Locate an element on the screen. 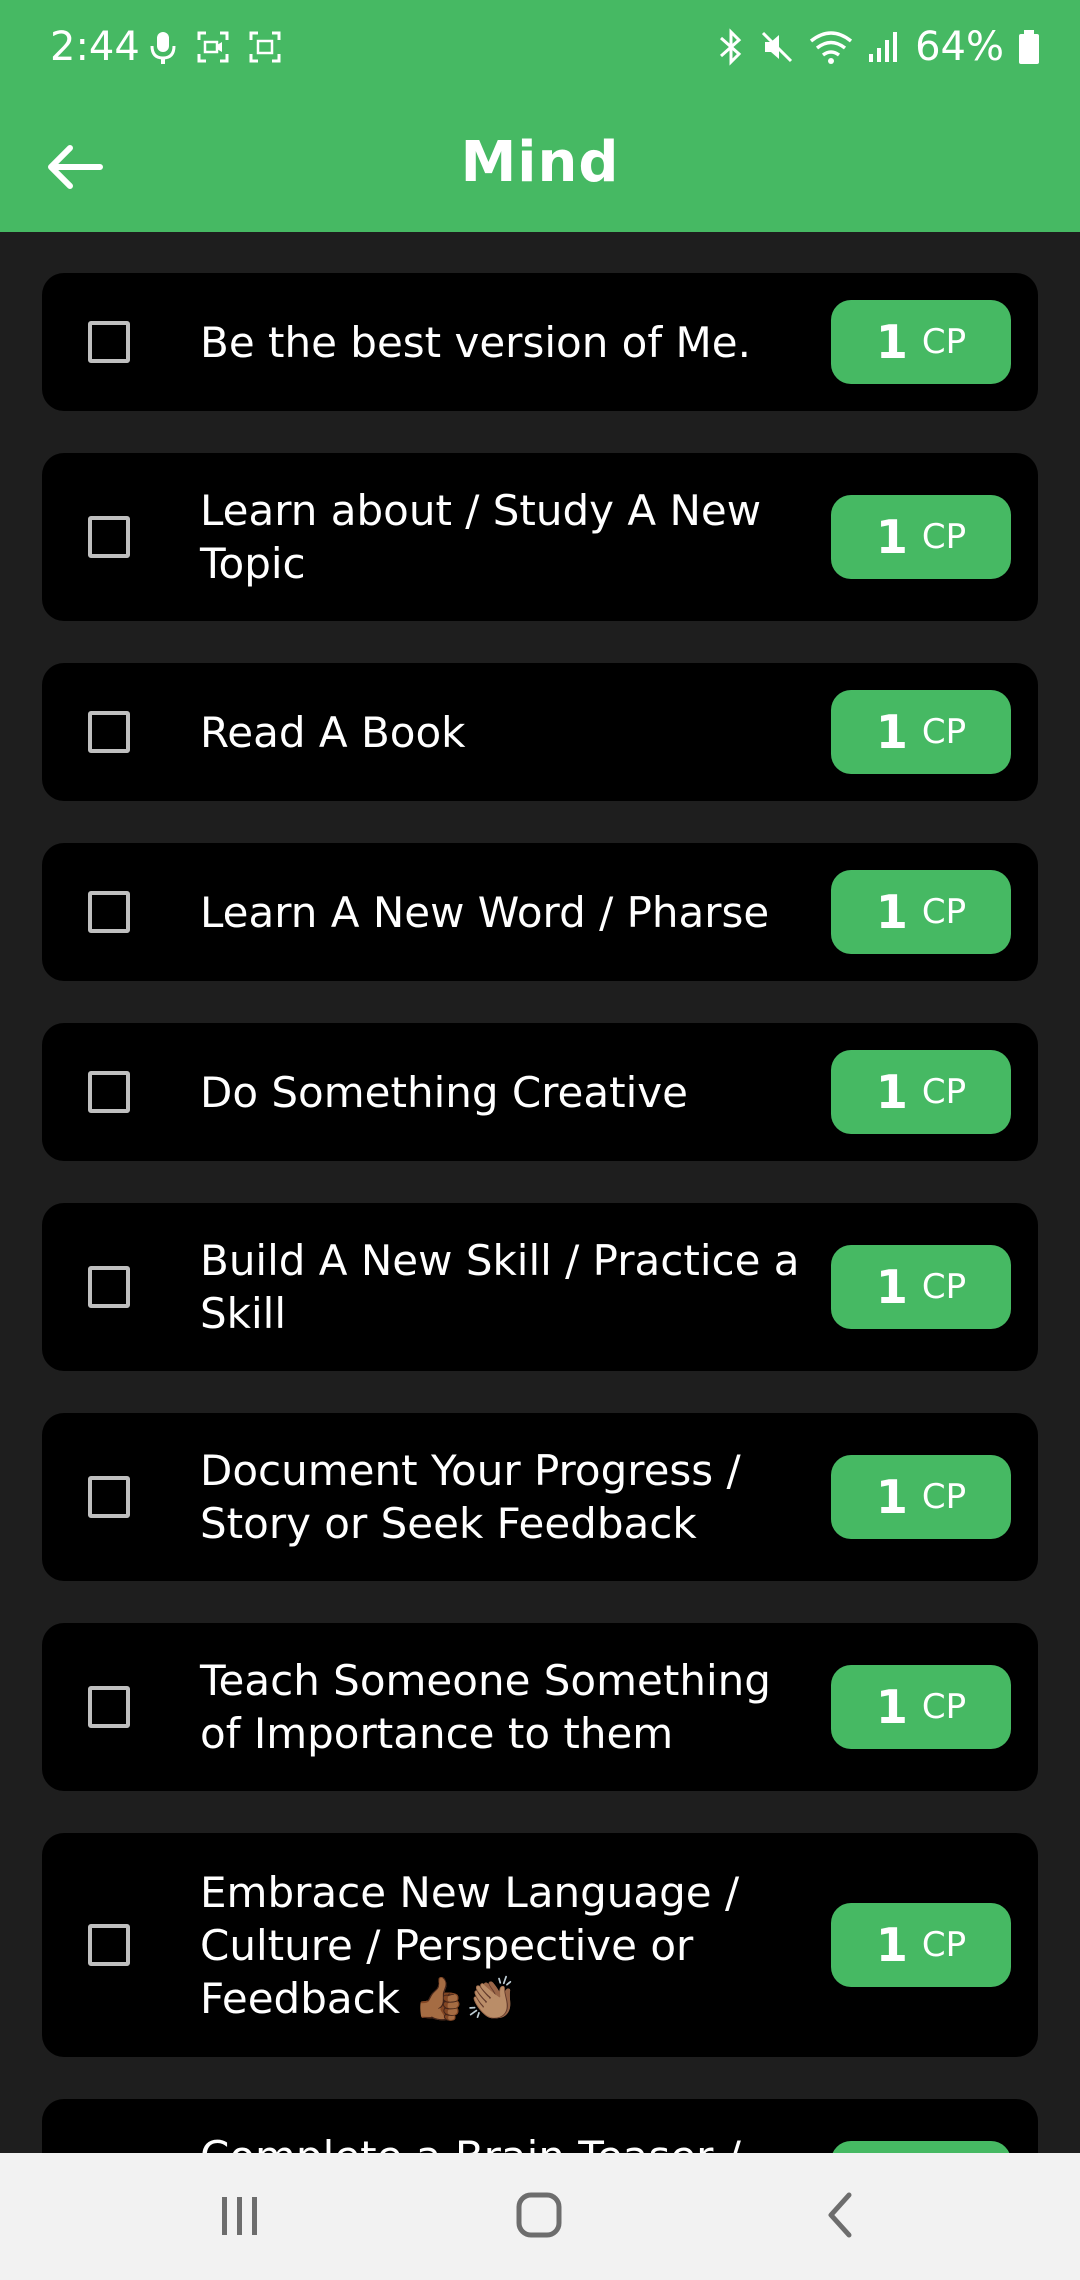 This screenshot has width=1080, height=2280. task-label: Build A New Skill / Practice a Skill is located at coordinates (500, 1287).